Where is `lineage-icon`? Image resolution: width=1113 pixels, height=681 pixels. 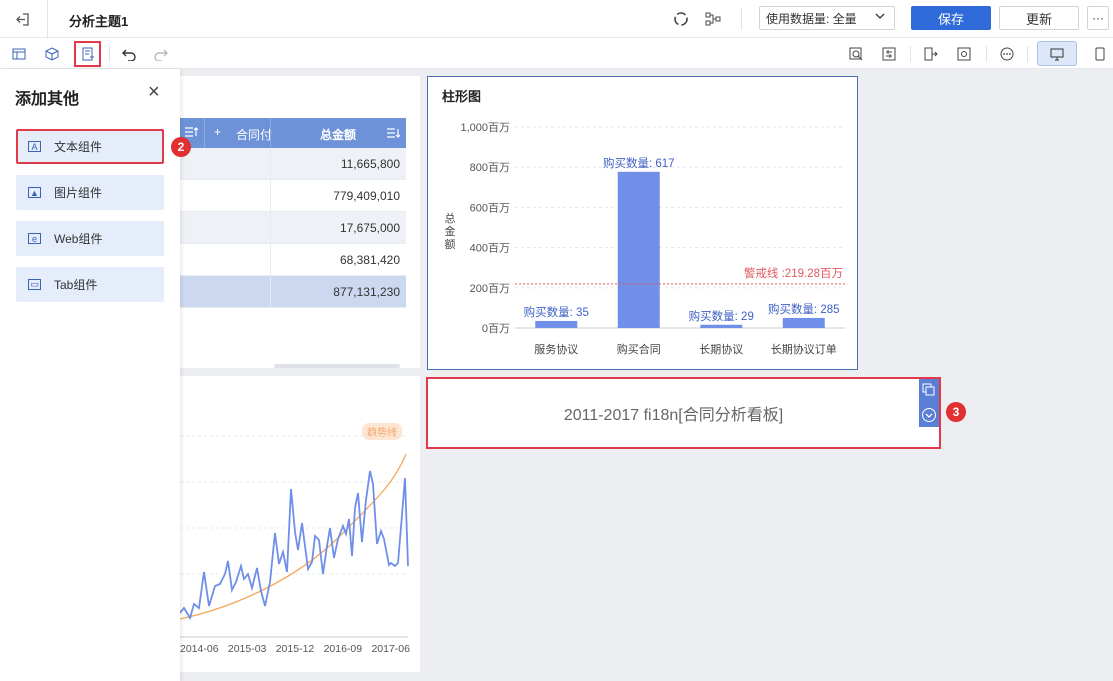
lineage-icon is located at coordinates (713, 19).